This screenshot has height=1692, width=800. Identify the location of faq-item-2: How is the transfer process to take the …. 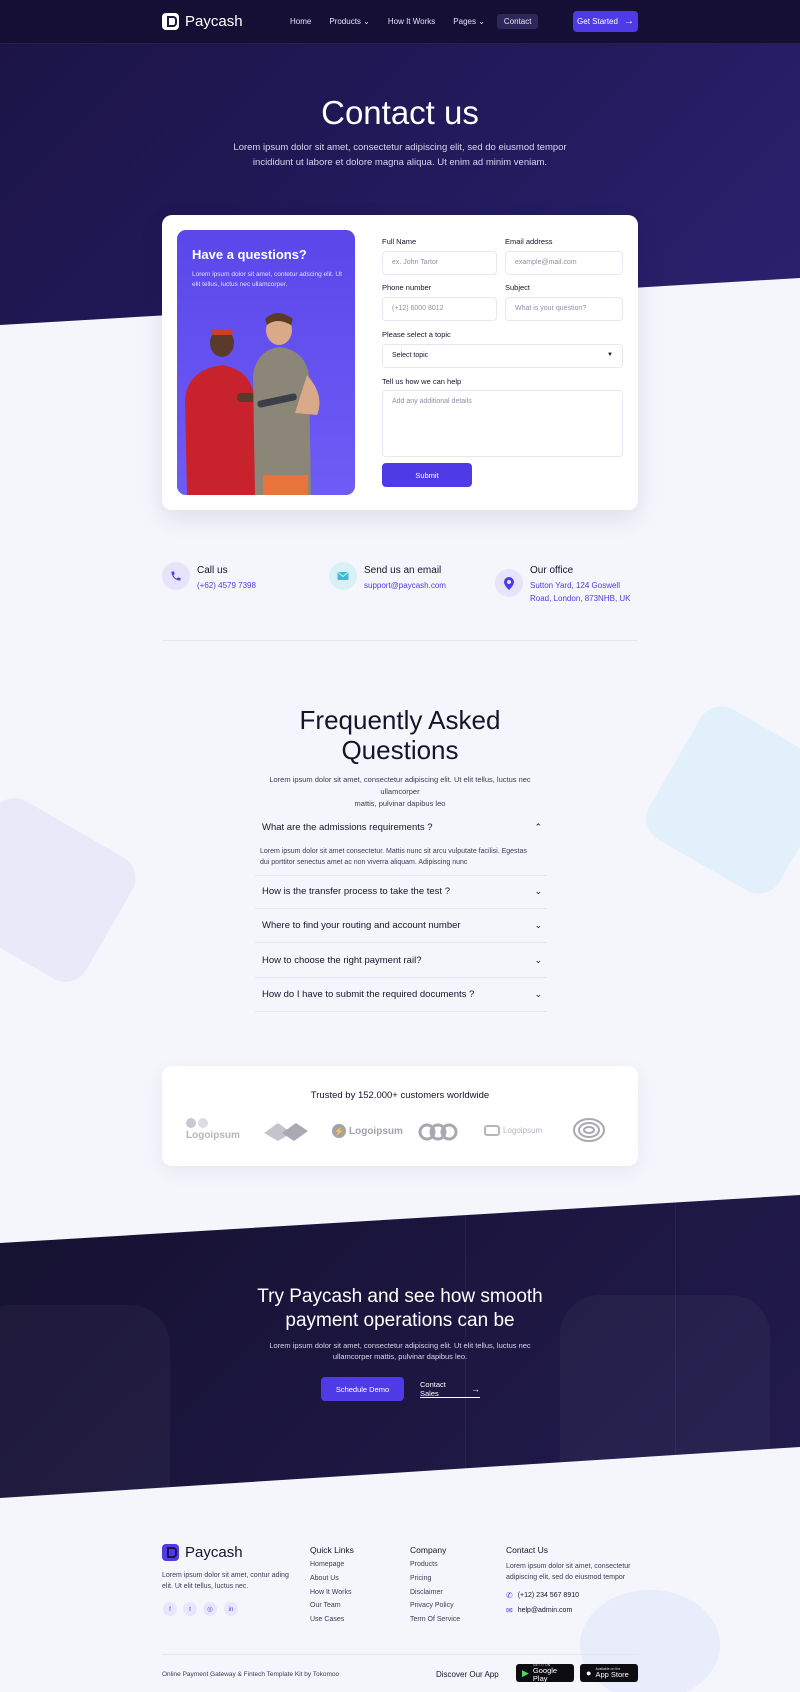
(402, 891).